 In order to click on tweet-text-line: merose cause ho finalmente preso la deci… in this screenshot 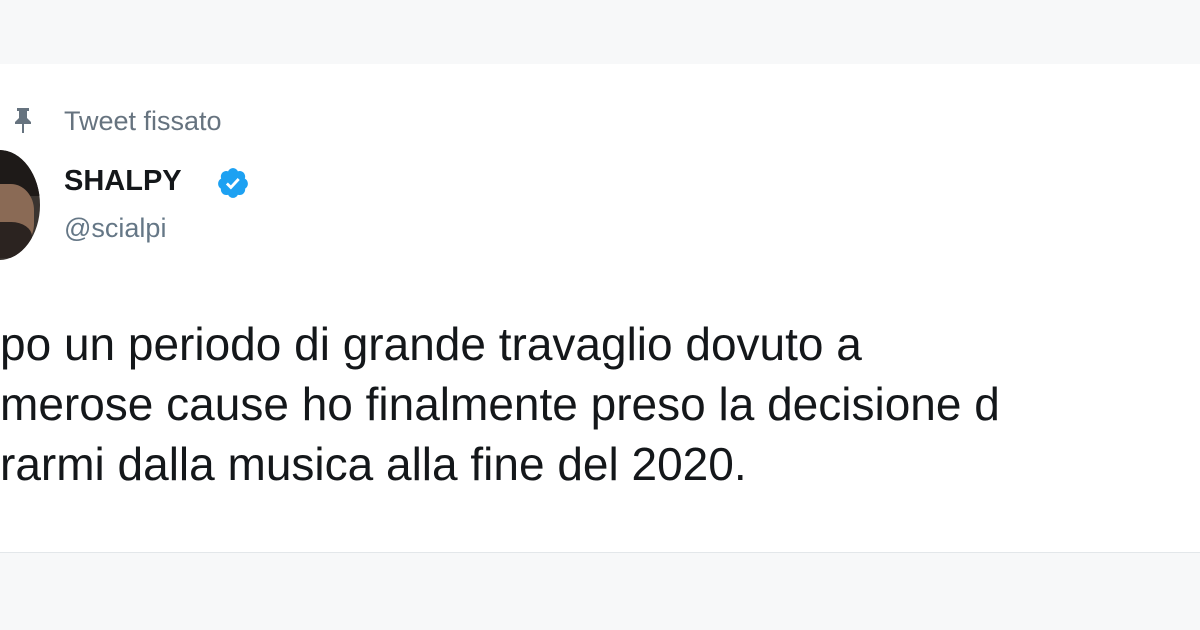, I will do `click(500, 404)`.